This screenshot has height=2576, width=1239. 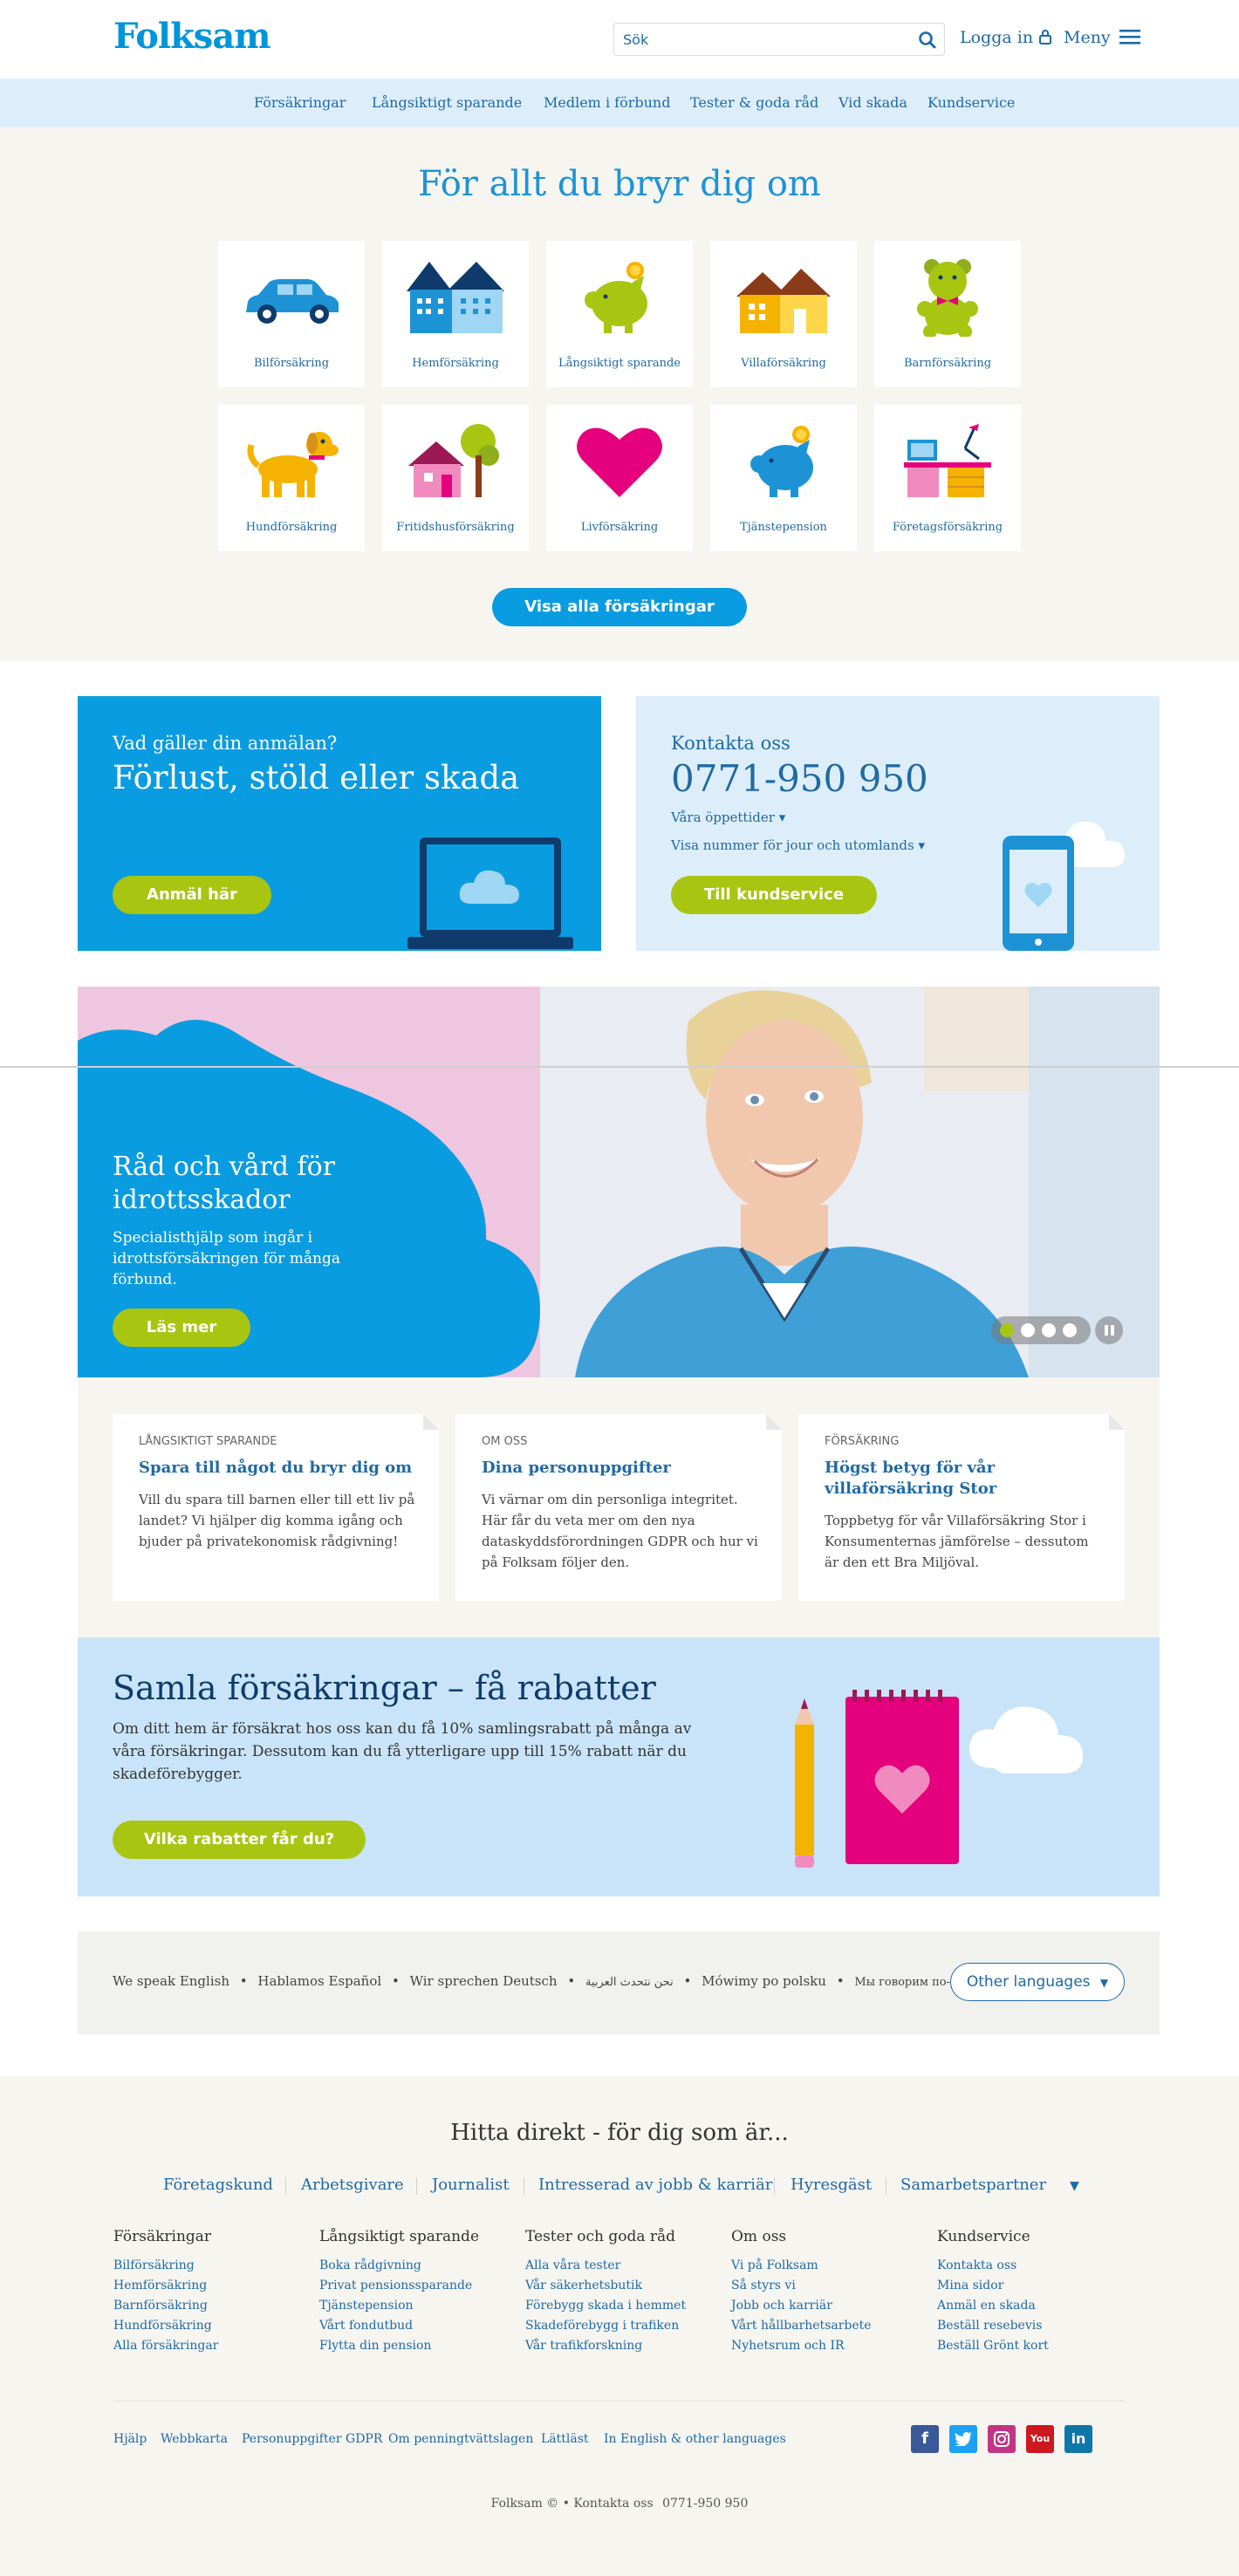 What do you see at coordinates (209, 2286) in the screenshot?
I see `footer-link: Hemförsäkring` at bounding box center [209, 2286].